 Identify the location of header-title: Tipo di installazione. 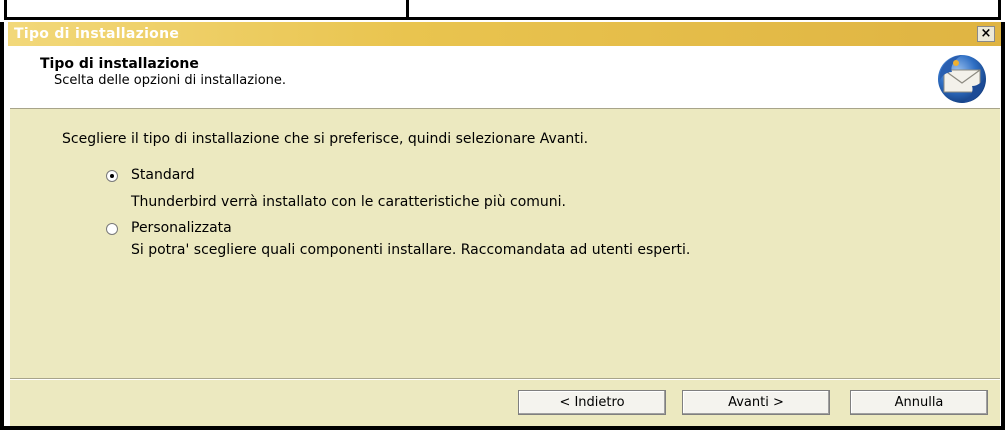
(119, 64).